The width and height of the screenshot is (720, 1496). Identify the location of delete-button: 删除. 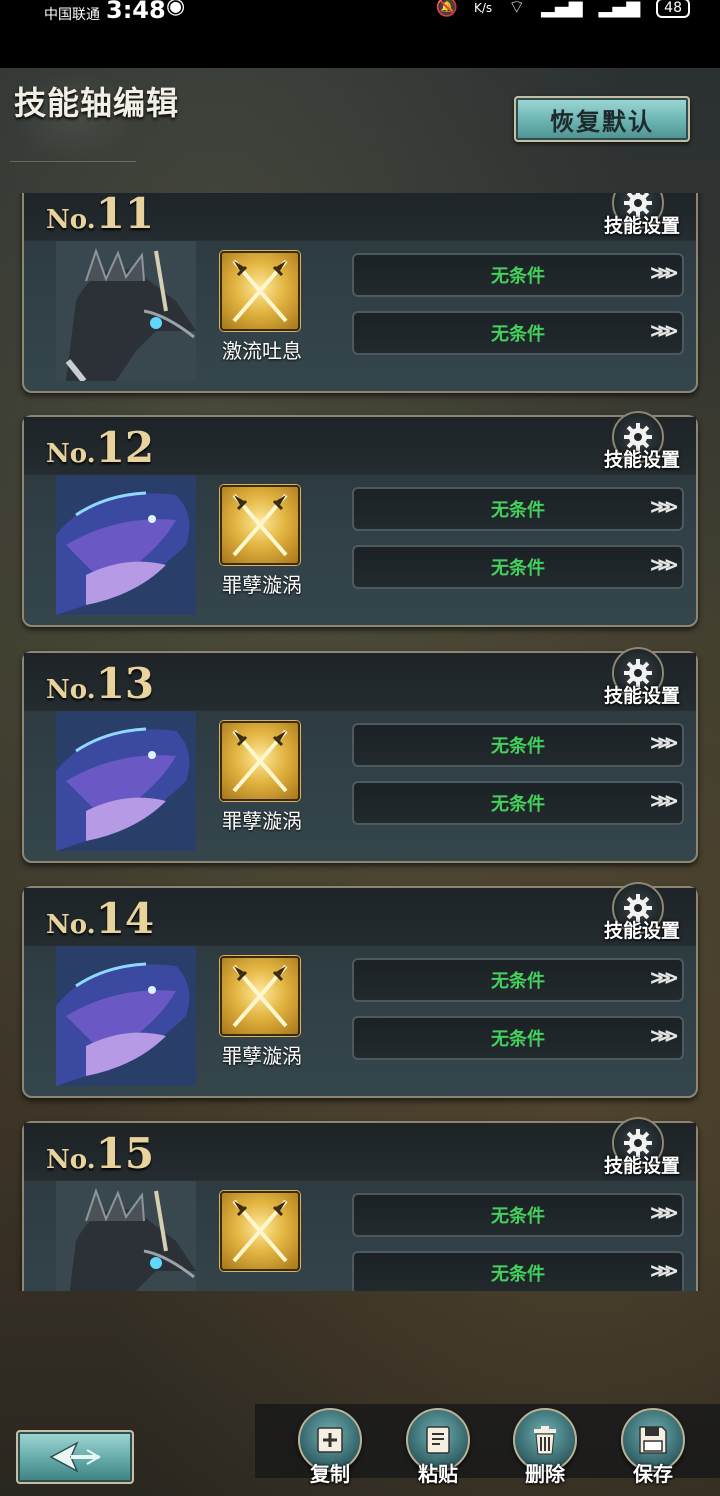
(545, 1450).